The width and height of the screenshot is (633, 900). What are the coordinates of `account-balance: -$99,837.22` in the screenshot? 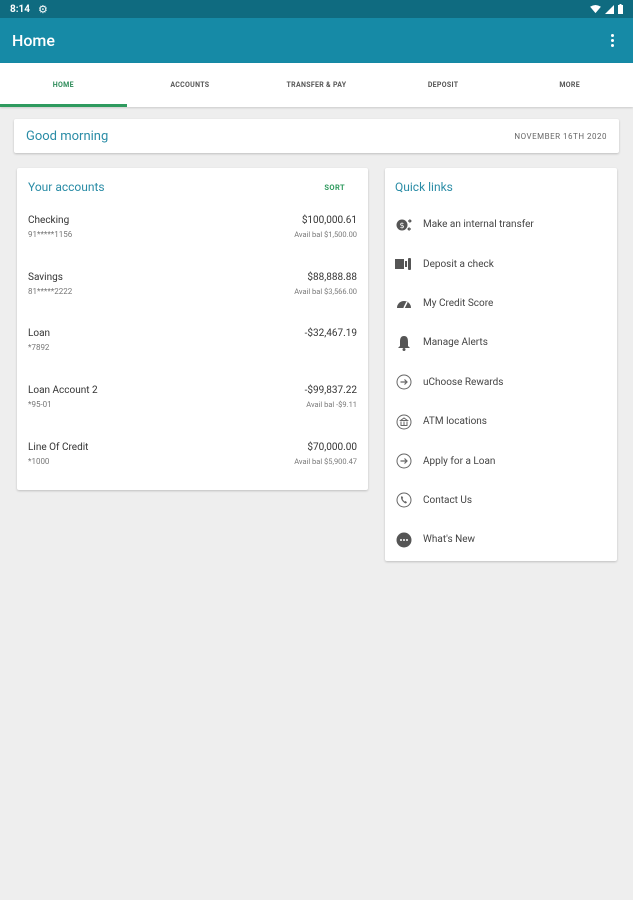 It's located at (330, 391).